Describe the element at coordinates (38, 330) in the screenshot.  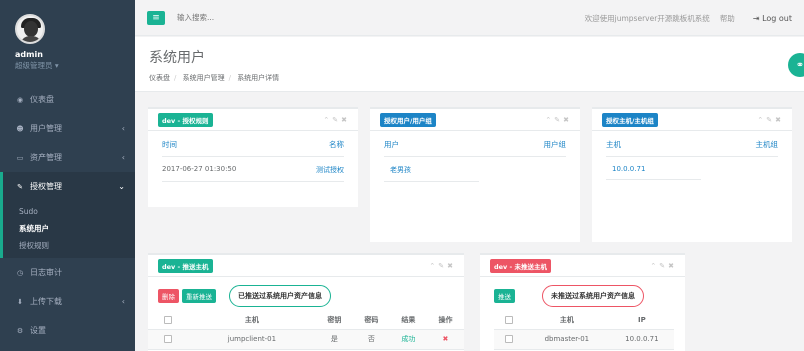
I see `sidebar-item-label: 设置` at that location.